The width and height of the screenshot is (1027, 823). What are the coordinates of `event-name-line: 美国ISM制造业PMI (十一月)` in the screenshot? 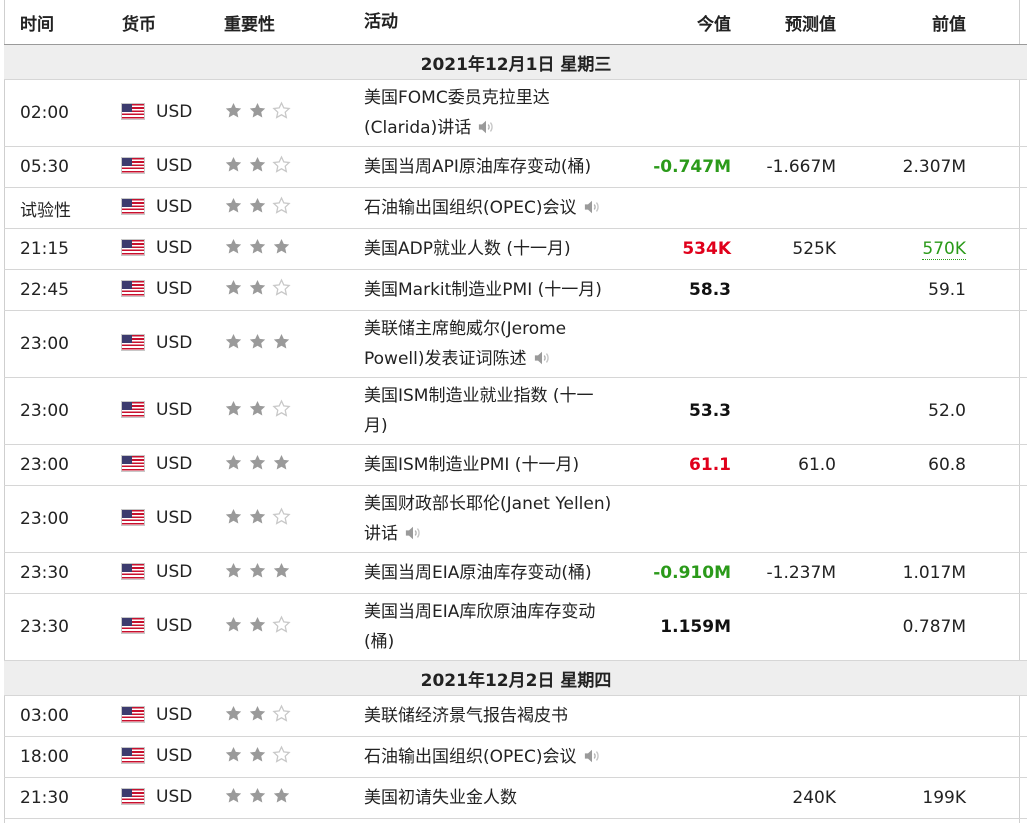 It's located at (471, 465).